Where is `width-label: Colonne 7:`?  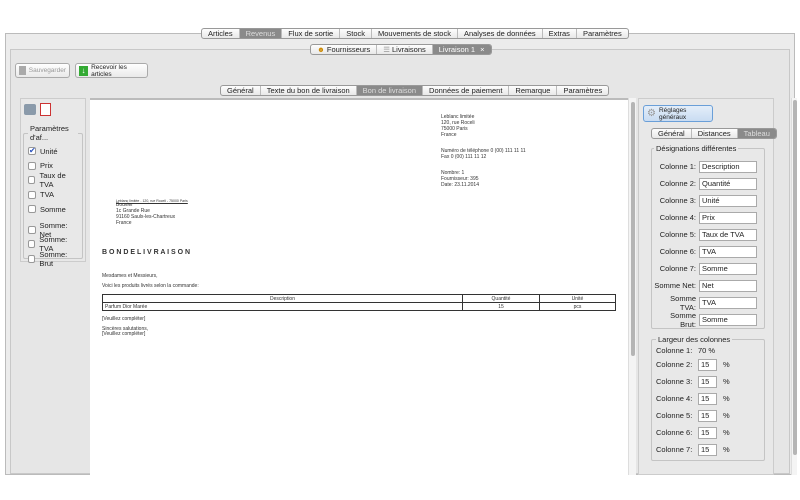
width-label: Colonne 7: is located at coordinates (674, 449).